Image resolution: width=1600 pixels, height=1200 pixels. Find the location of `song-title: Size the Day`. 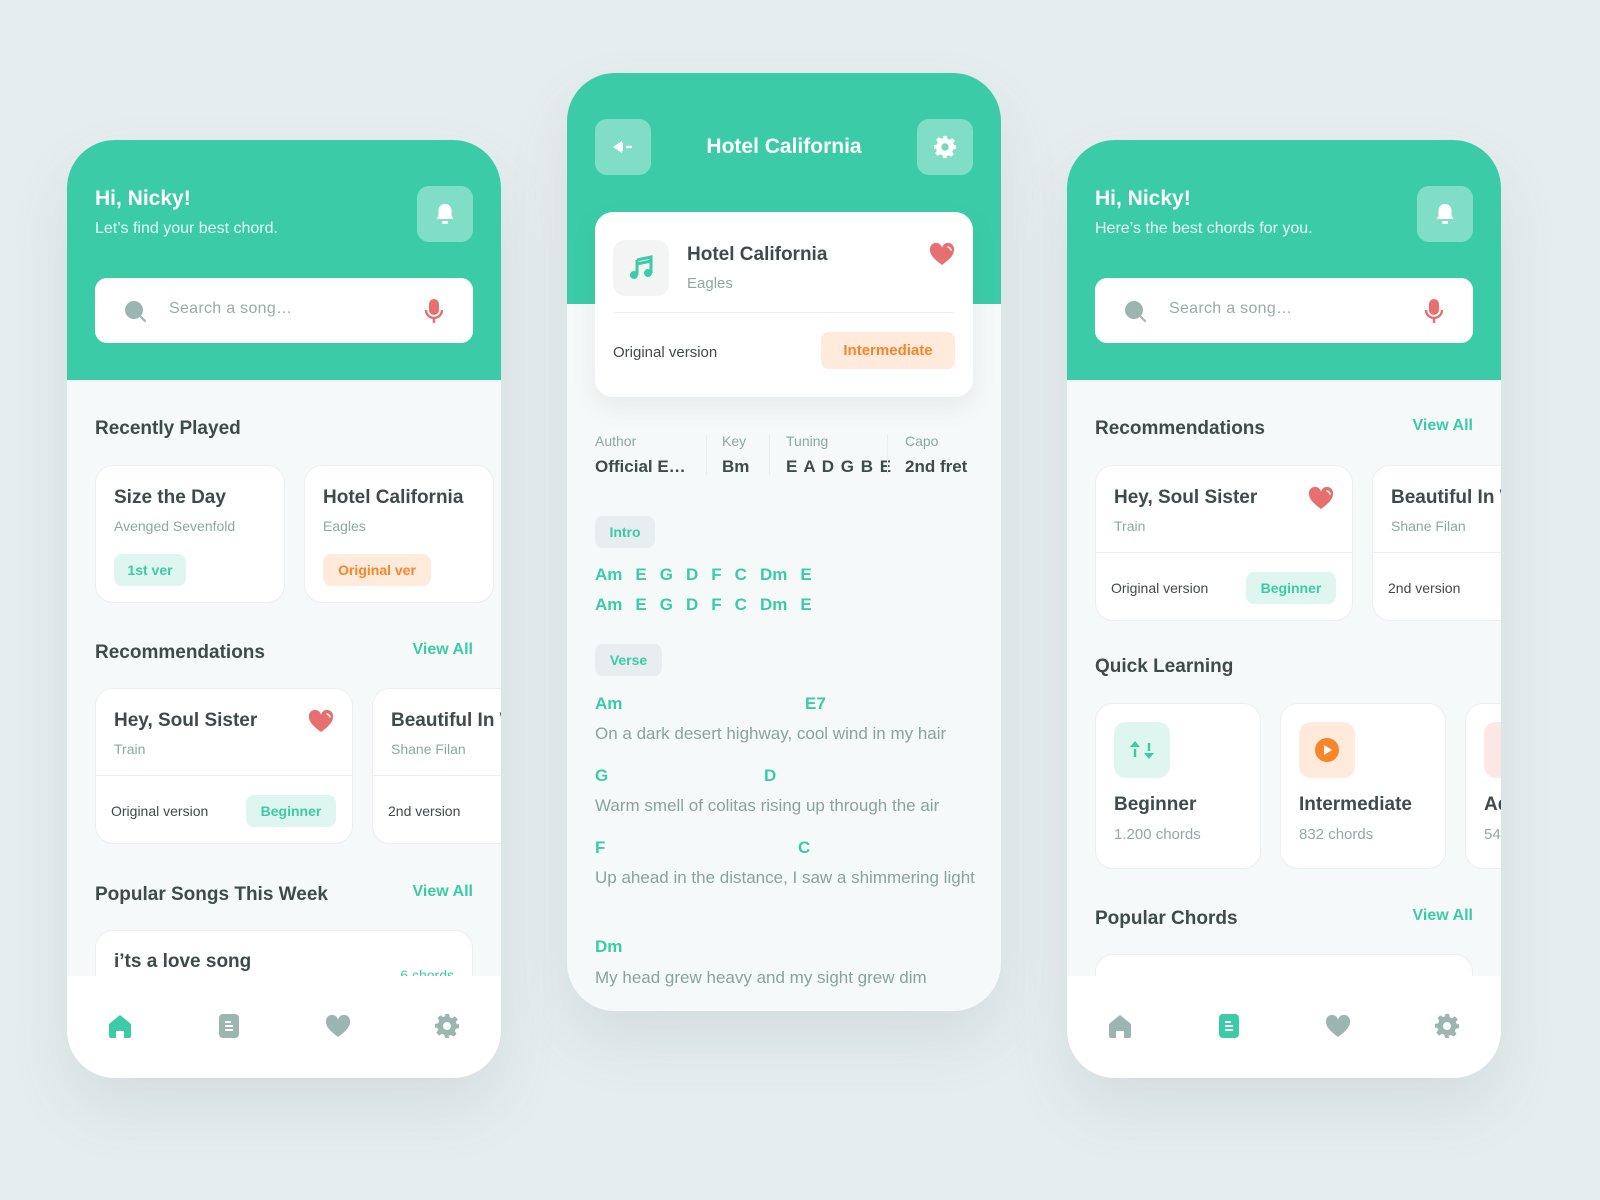

song-title: Size the Day is located at coordinates (170, 497).